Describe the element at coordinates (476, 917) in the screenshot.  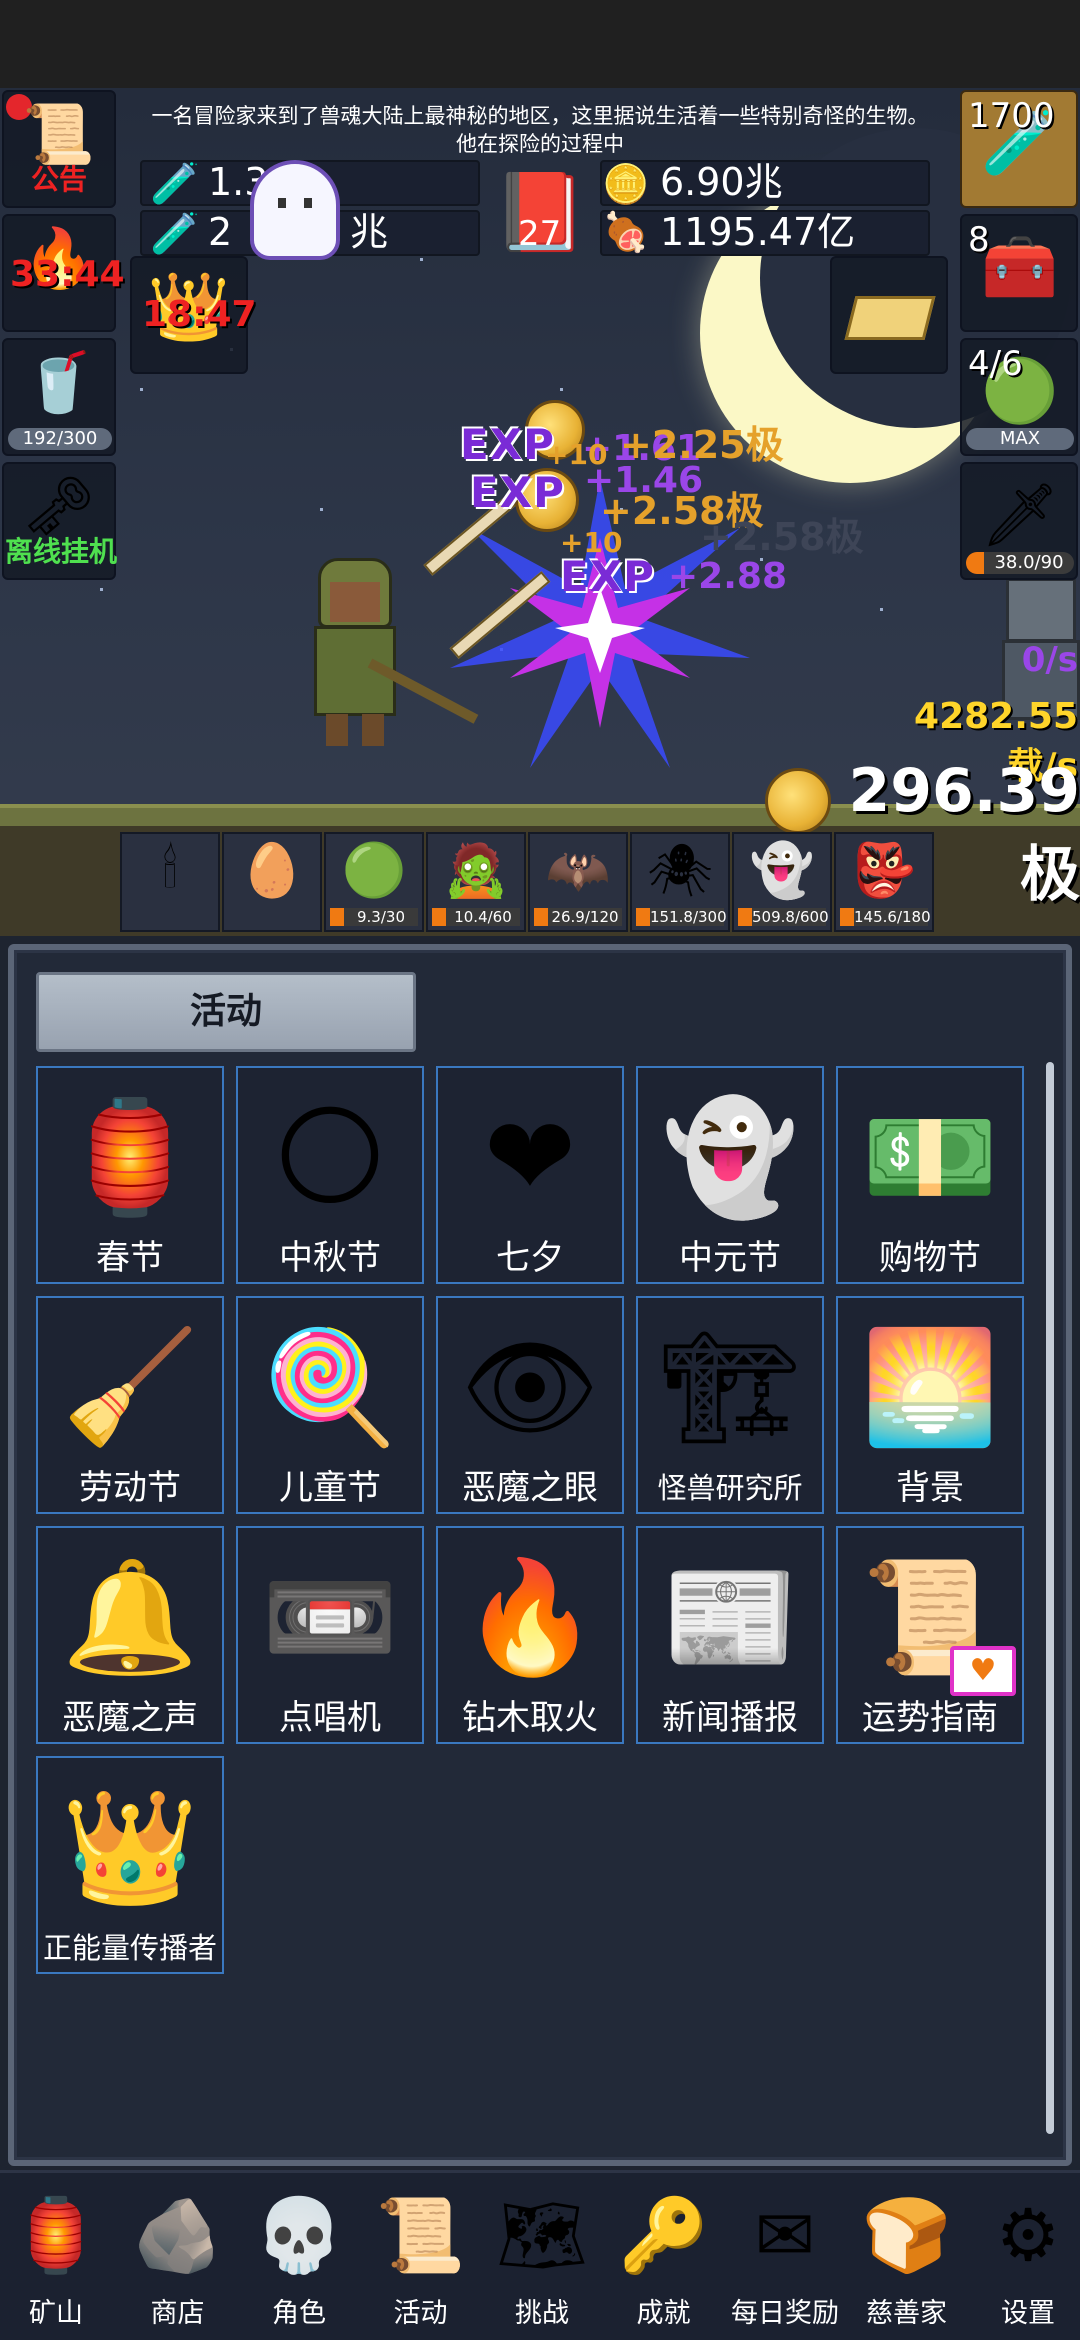
I see `monster-hp: 10.4/60` at that location.